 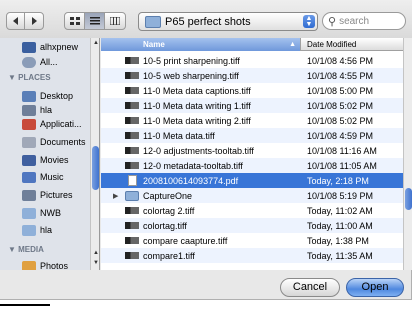 What do you see at coordinates (75, 21) in the screenshot?
I see `icon-view-icon` at bounding box center [75, 21].